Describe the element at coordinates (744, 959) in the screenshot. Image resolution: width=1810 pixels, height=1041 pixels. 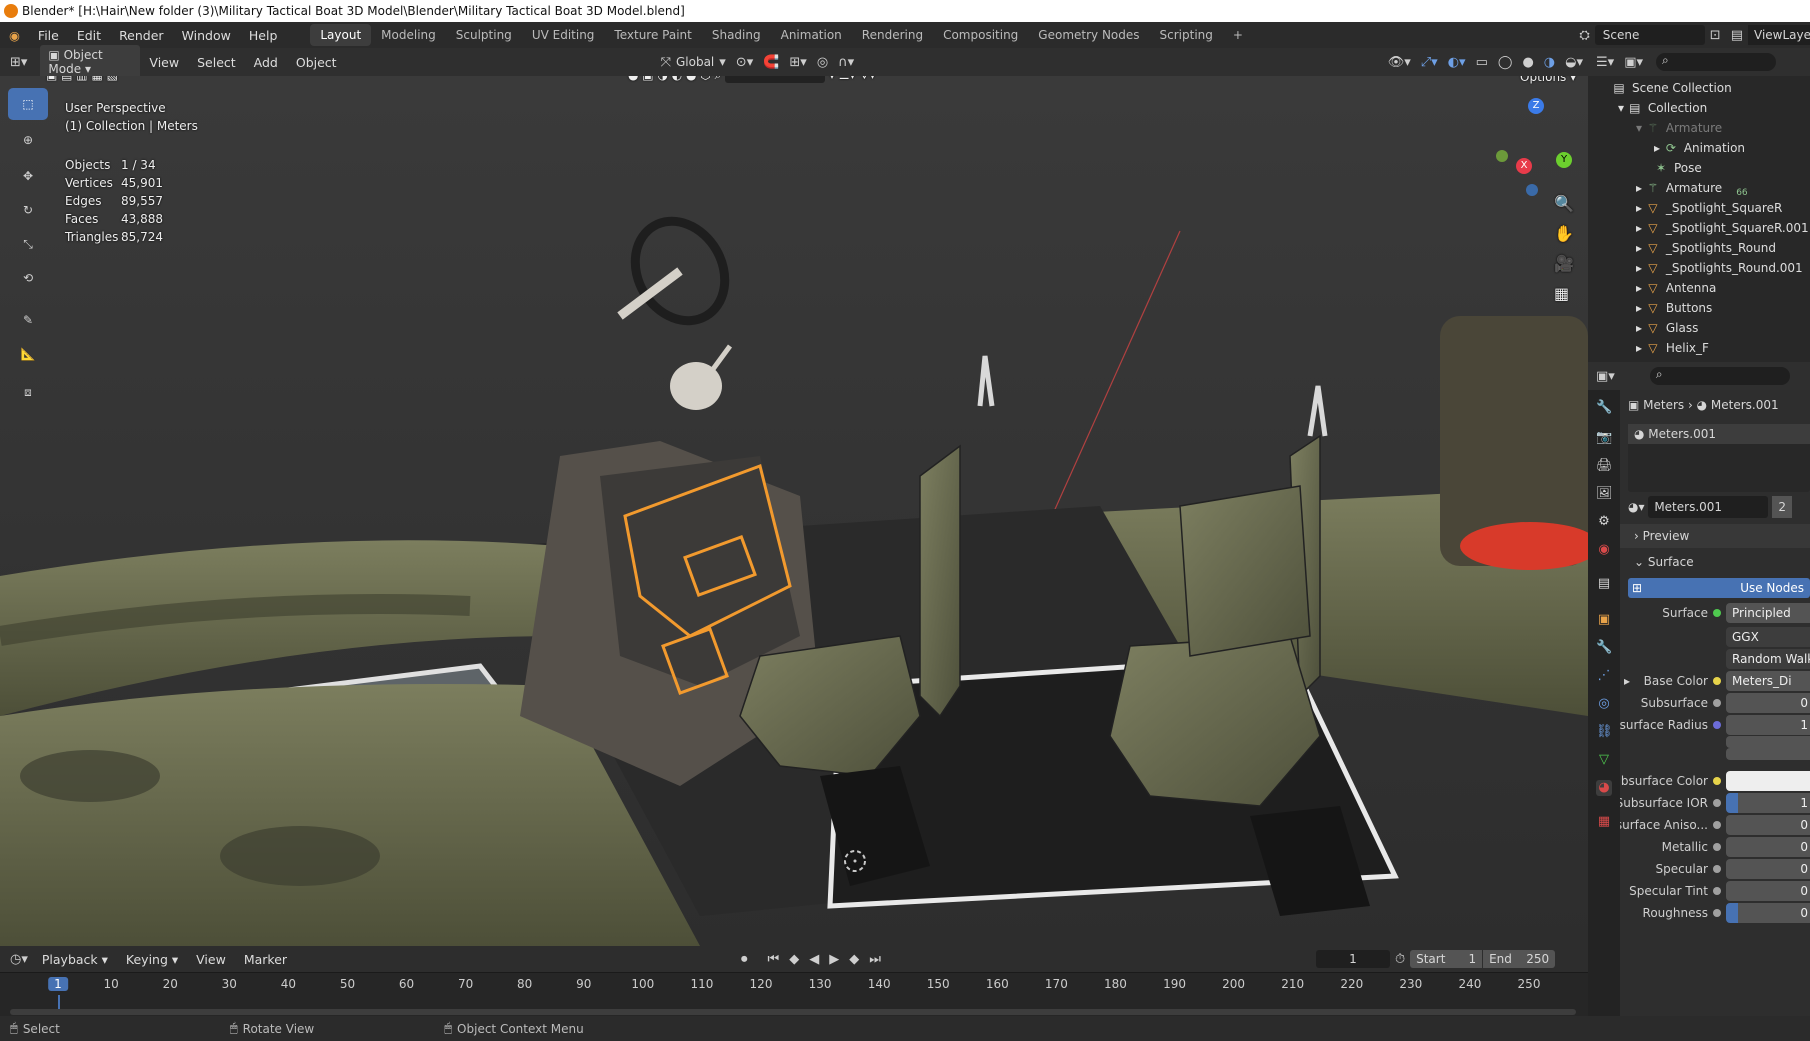
I see `record-icon: ⏺` at that location.